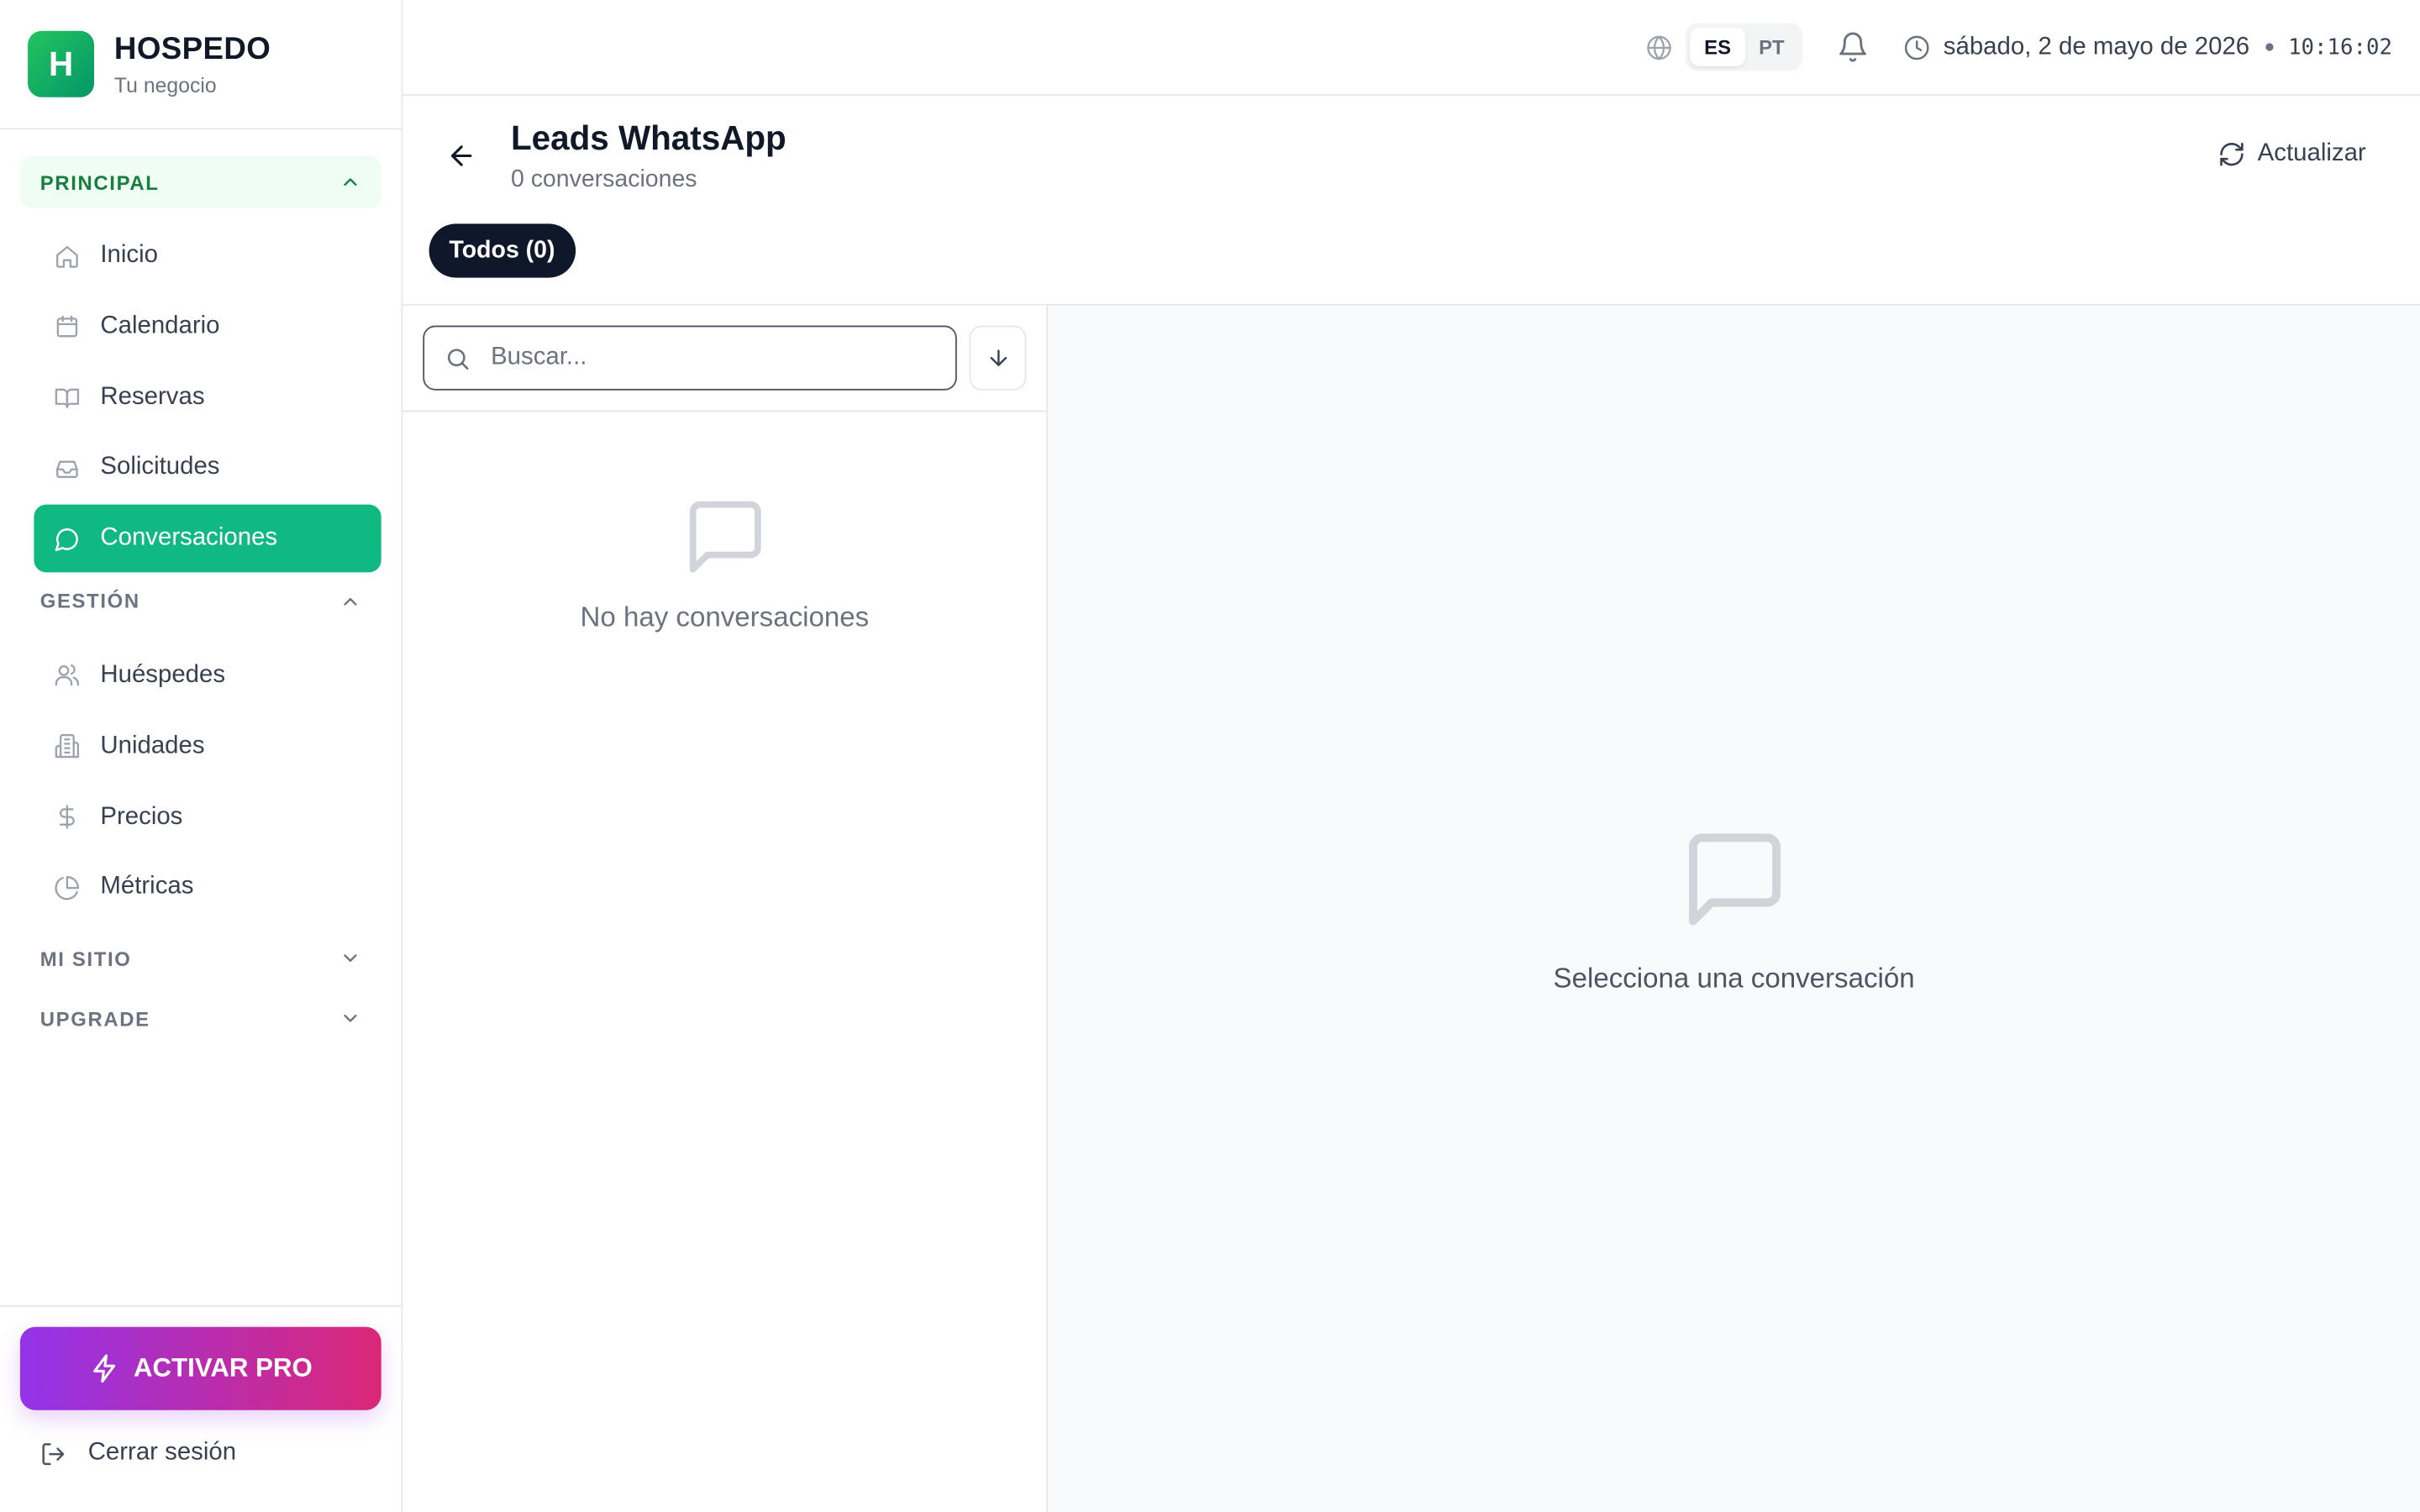 Image resolution: width=2420 pixels, height=1512 pixels. What do you see at coordinates (67, 817) in the screenshot?
I see `dollar-icon` at bounding box center [67, 817].